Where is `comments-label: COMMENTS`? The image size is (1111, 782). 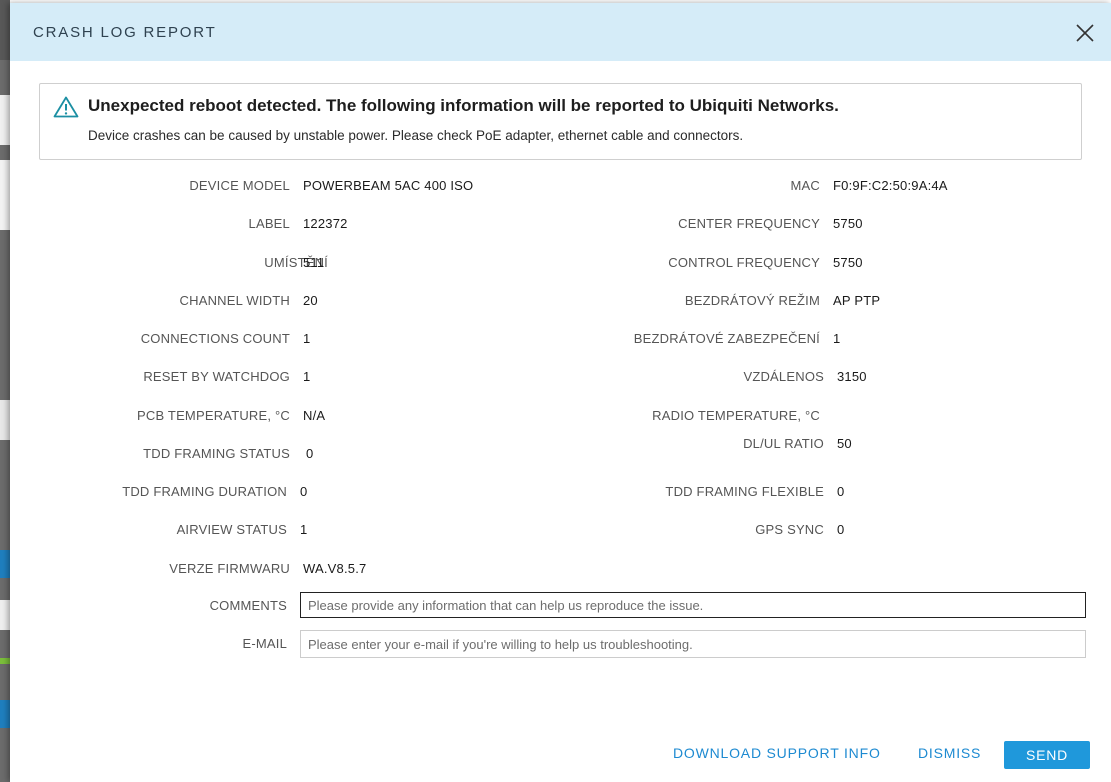 comments-label: COMMENTS is located at coordinates (248, 605).